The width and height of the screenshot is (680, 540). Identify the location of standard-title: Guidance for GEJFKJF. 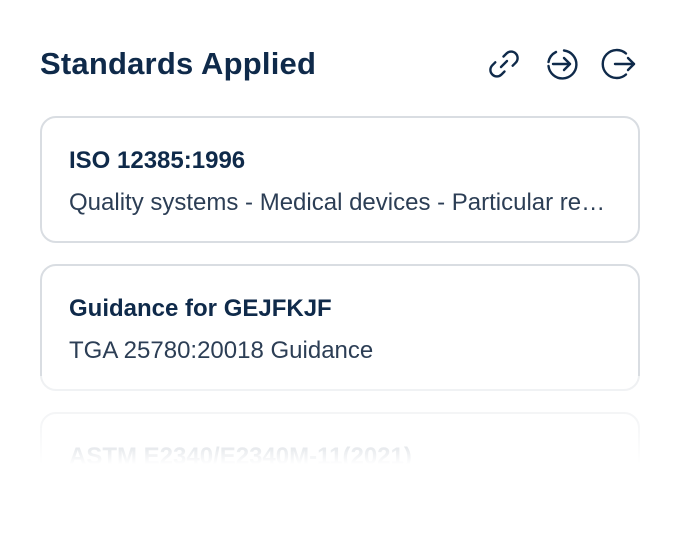
(200, 308).